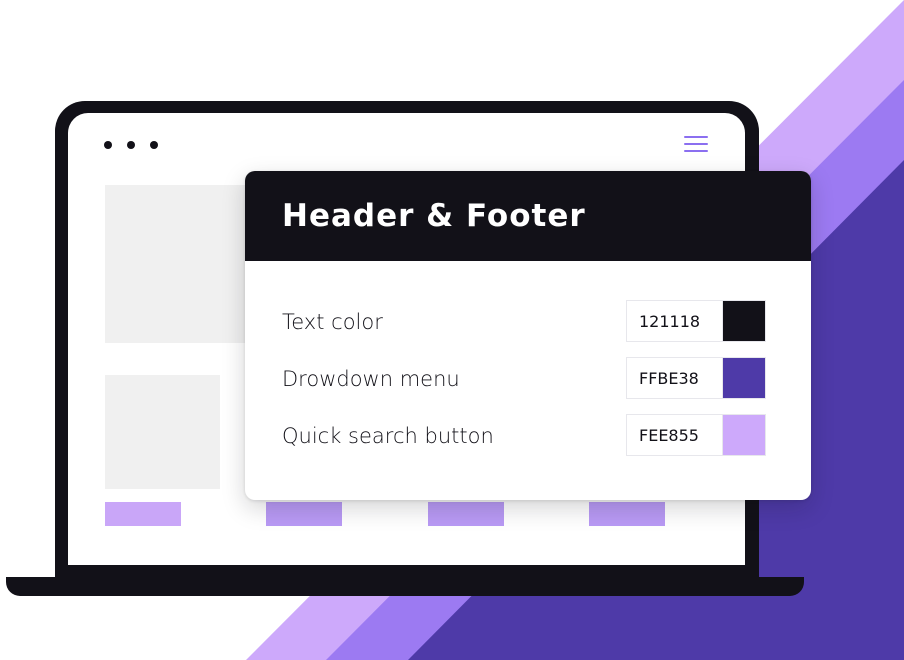  Describe the element at coordinates (528, 436) in the screenshot. I see `color-row-quick-search: Quick search button` at that location.